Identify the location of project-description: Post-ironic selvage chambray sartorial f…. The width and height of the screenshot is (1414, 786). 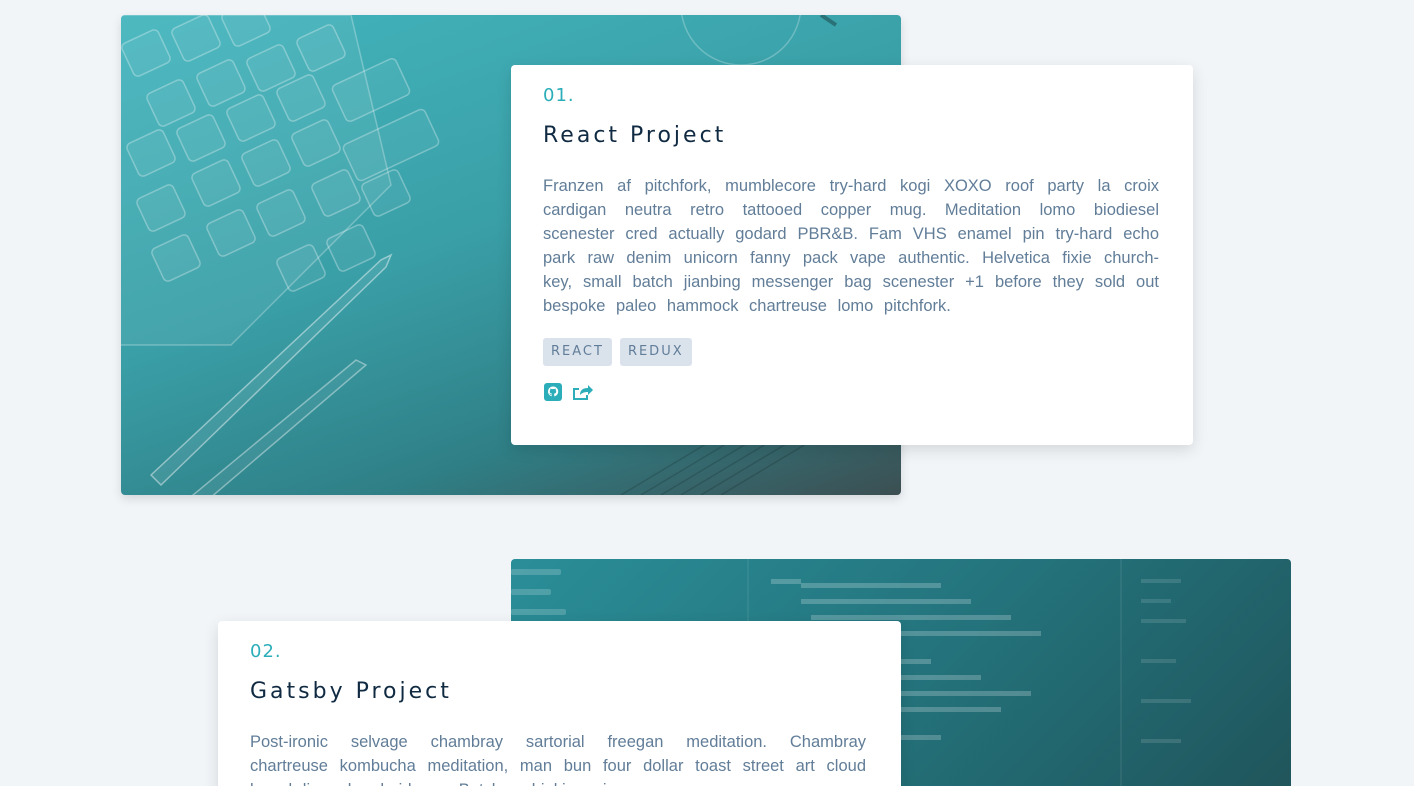
(558, 759).